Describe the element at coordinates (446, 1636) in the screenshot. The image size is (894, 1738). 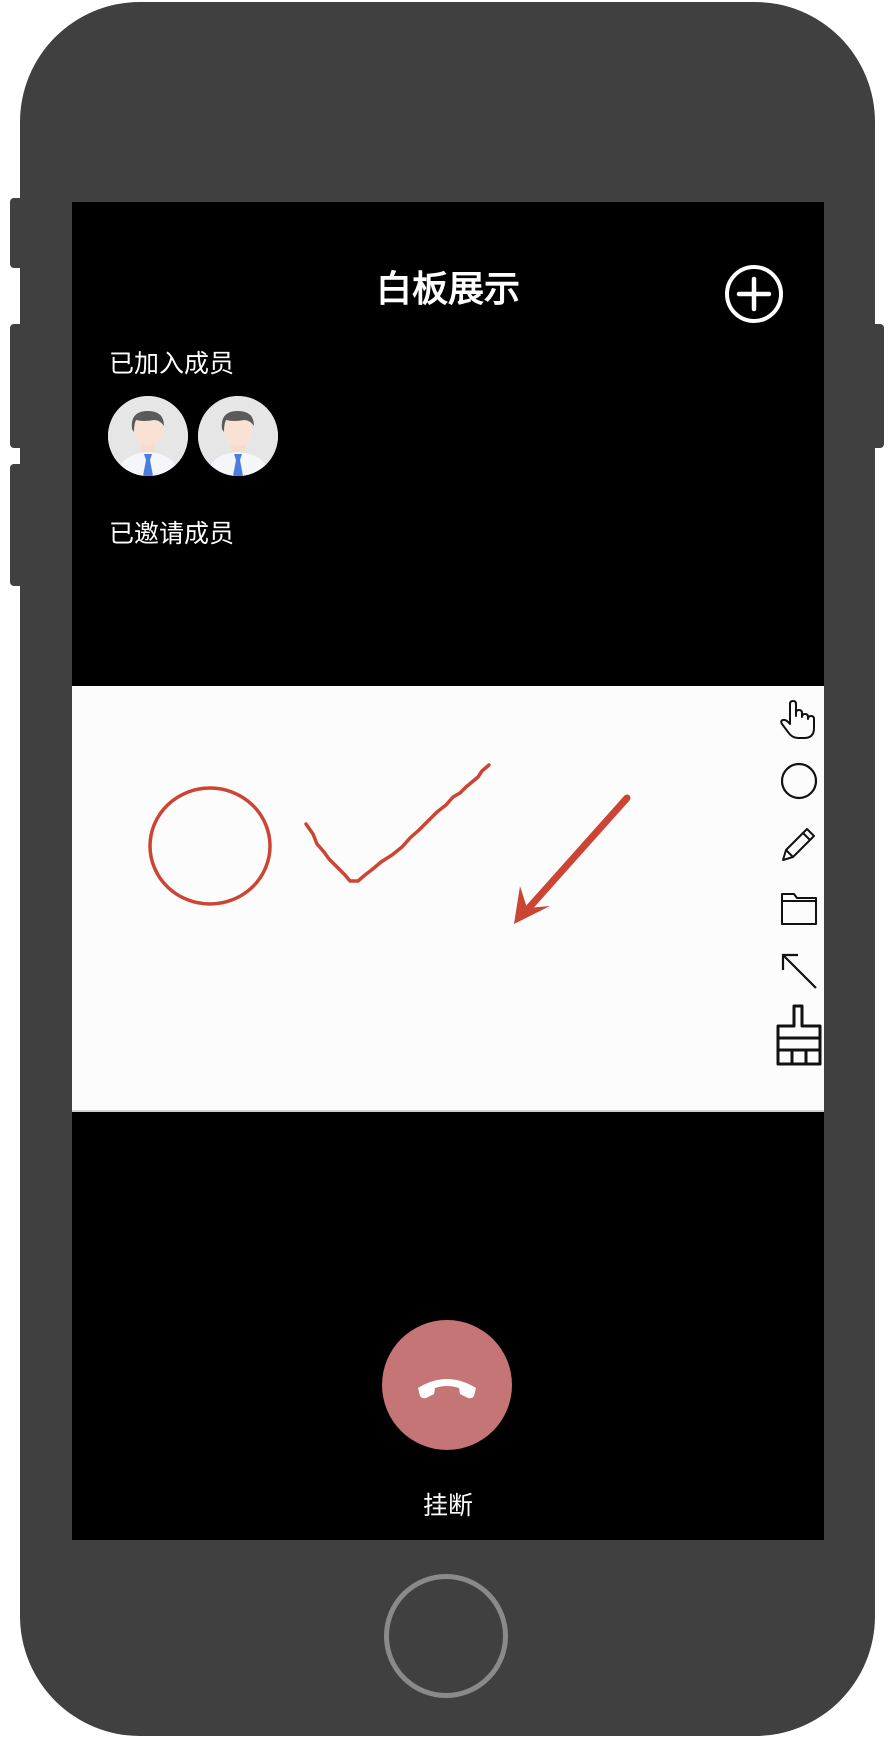
I see `home-button` at that location.